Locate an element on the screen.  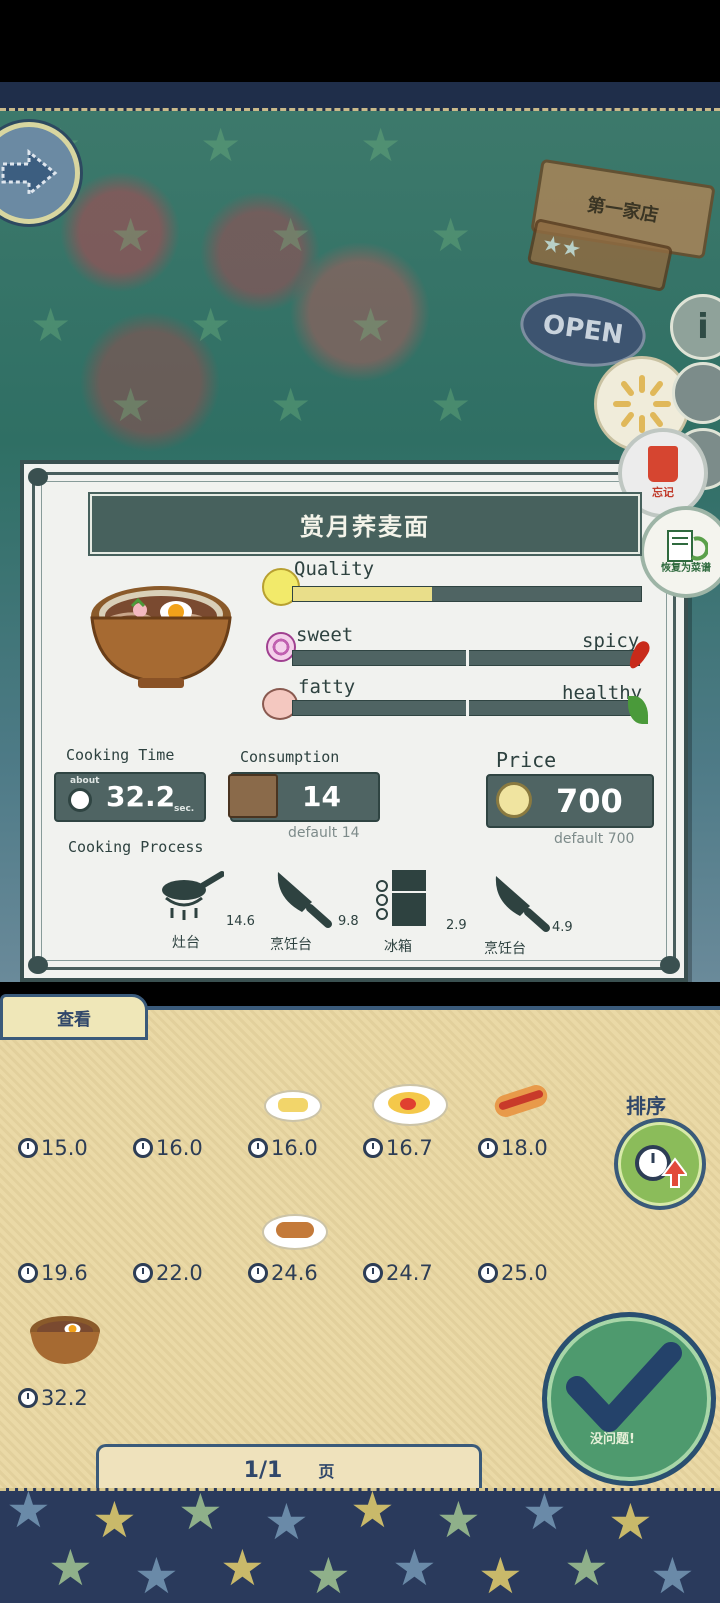
view-tab: 查看 is located at coordinates (74, 1017).